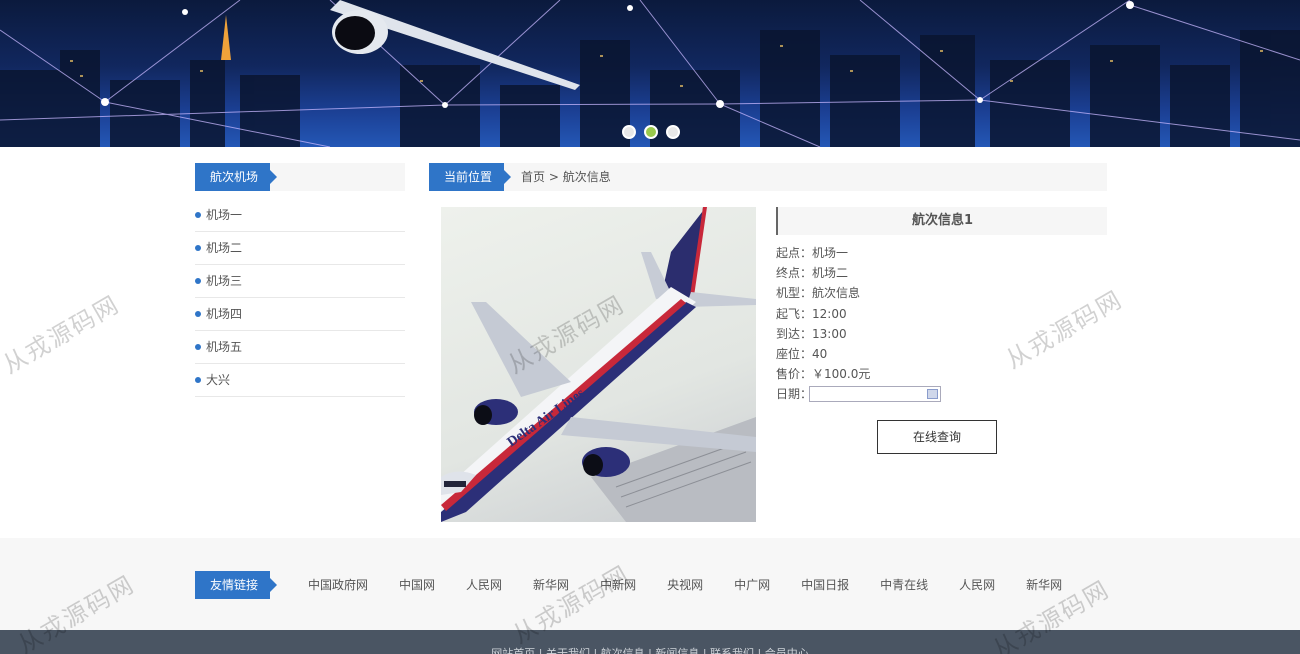  Describe the element at coordinates (470, 177) in the screenshot. I see `breadcrumb-title: 当前位置` at that location.